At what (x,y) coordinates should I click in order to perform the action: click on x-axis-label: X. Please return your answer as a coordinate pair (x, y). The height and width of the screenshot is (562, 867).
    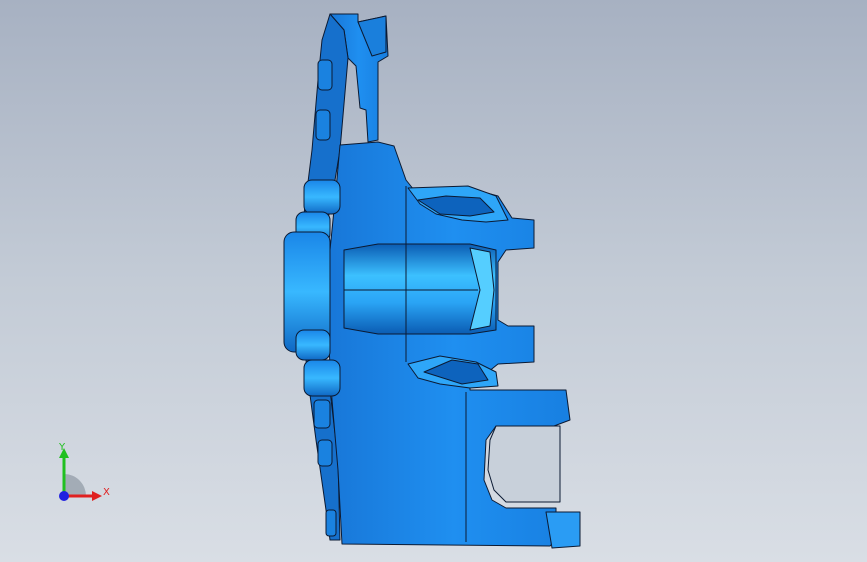
    Looking at the image, I should click on (106, 492).